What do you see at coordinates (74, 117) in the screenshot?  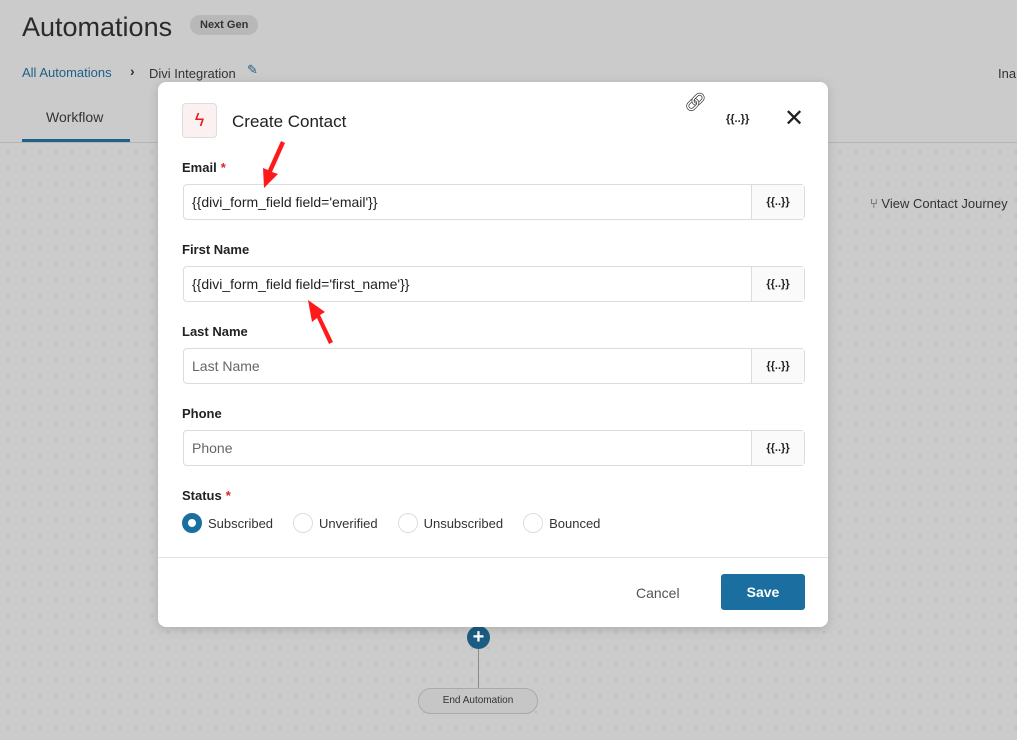 I see `tab-workflow: Workflow` at bounding box center [74, 117].